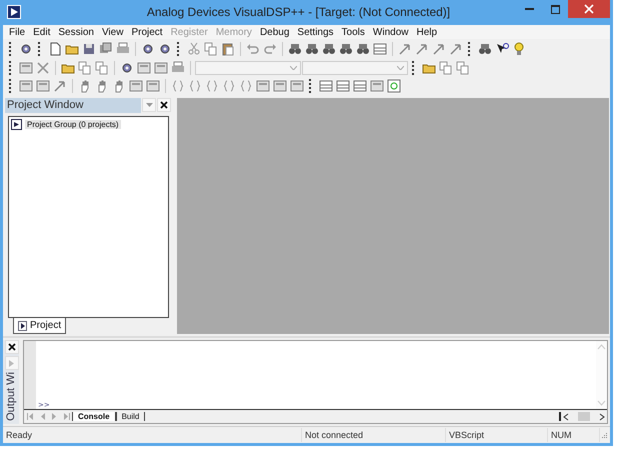 The image size is (617, 463). I want to click on status-text: NUM, so click(574, 435).